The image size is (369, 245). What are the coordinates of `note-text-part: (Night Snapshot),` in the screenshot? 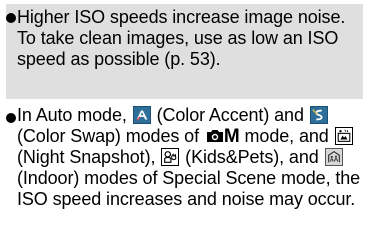 It's located at (89, 157).